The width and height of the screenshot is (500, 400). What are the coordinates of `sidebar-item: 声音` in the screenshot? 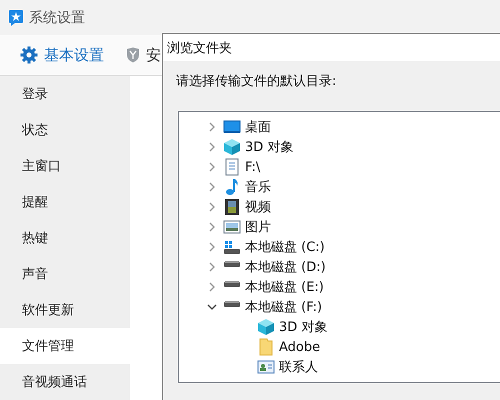 It's located at (65, 274).